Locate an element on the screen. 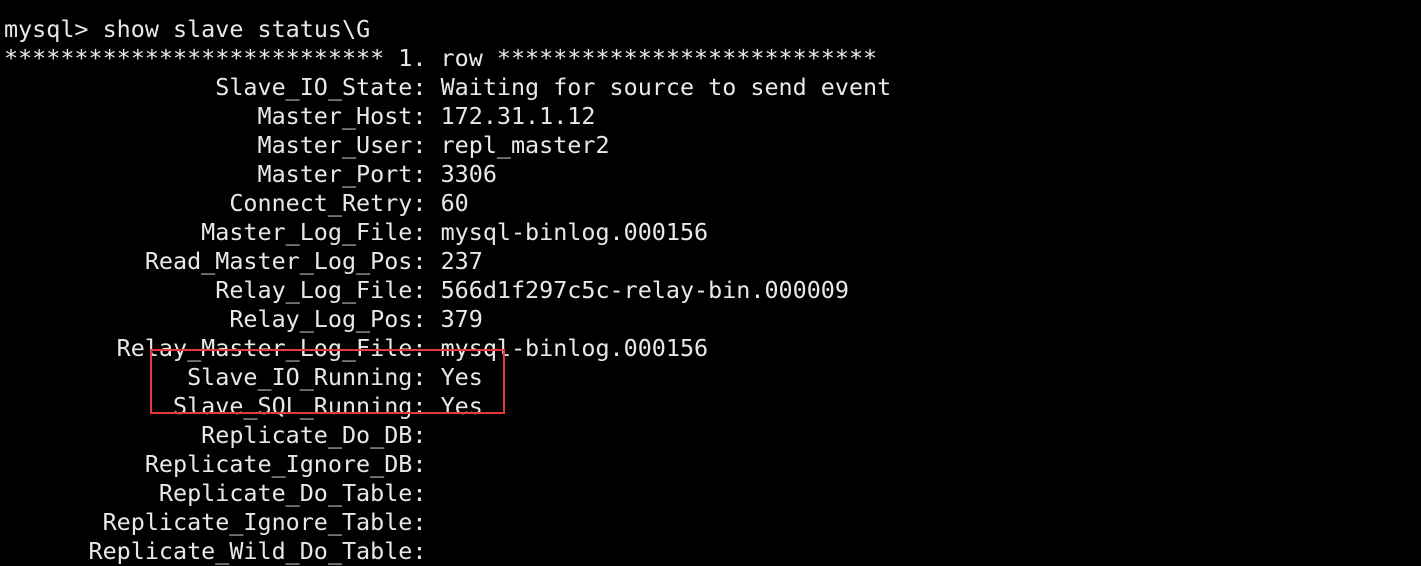 This screenshot has height=566, width=1421. field-key: Slave_IO_State: is located at coordinates (215, 87).